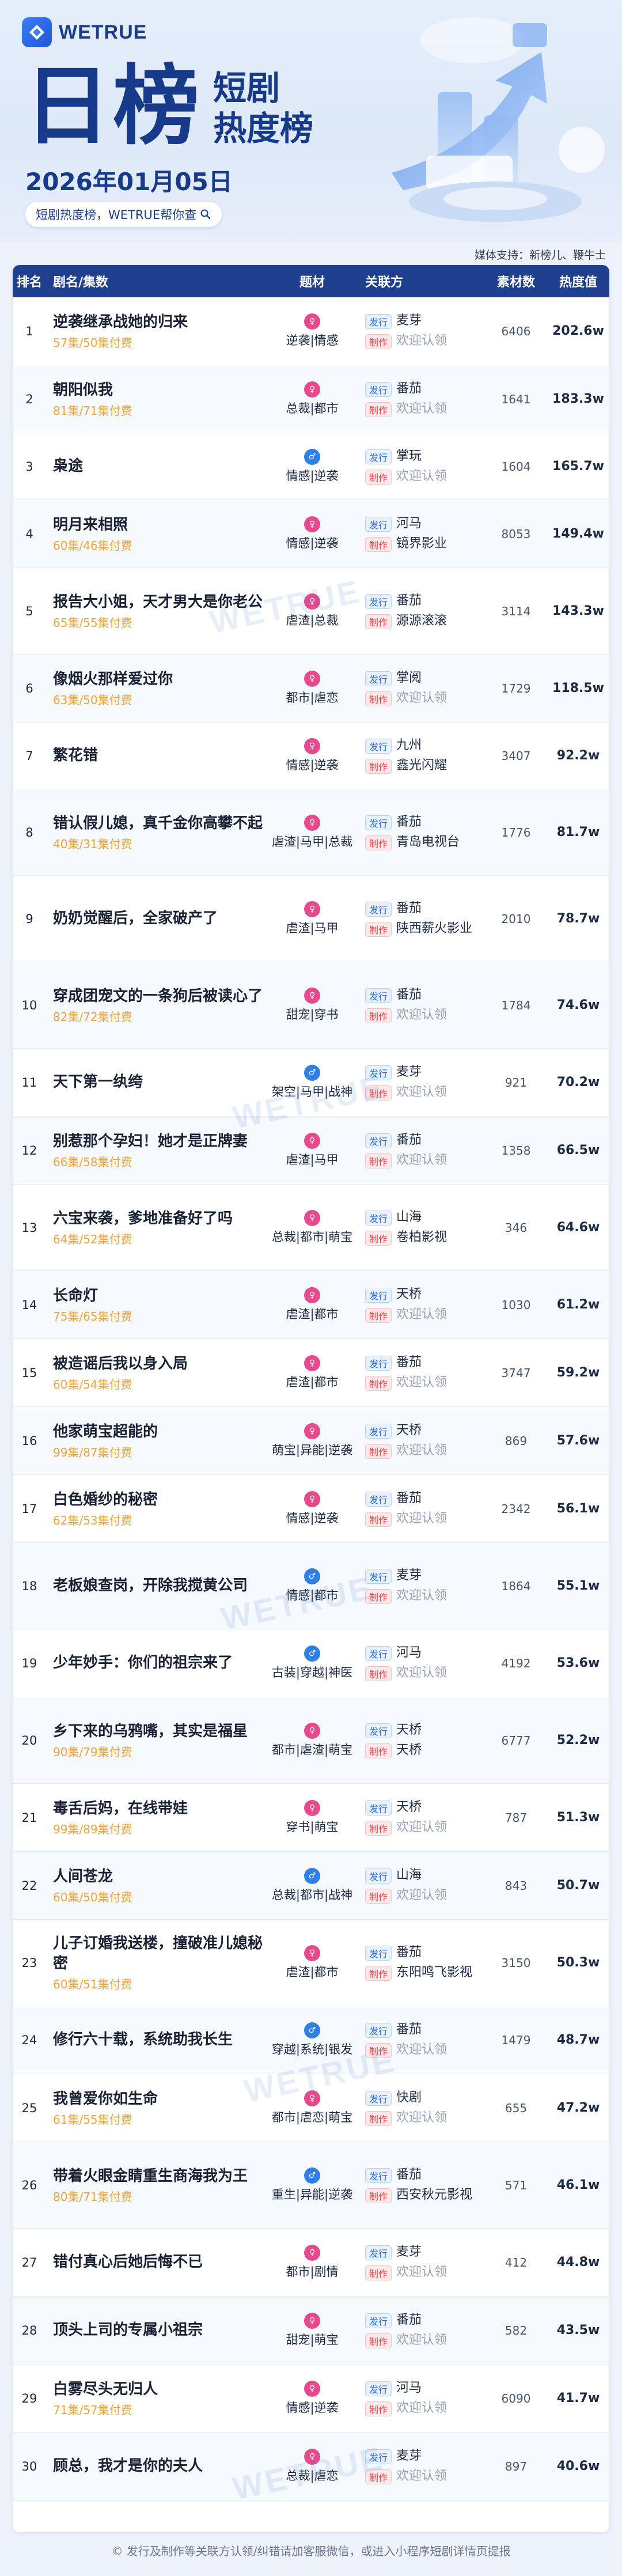 The height and width of the screenshot is (2576, 622). Describe the element at coordinates (158, 1142) in the screenshot. I see `drama-title: 别惹那个孕妇！她才是正牌妻` at that location.